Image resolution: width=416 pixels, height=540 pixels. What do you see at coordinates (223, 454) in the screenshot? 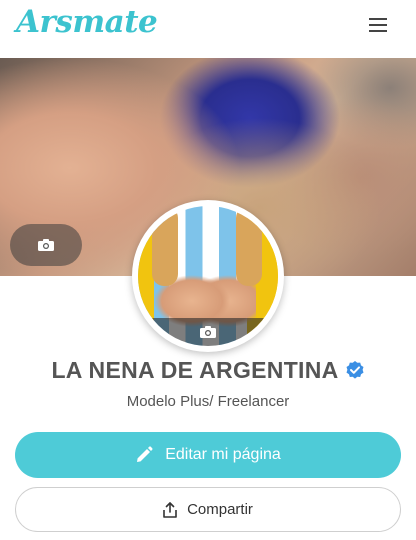
I see `edit-page-label: Editar mi página` at bounding box center [223, 454].